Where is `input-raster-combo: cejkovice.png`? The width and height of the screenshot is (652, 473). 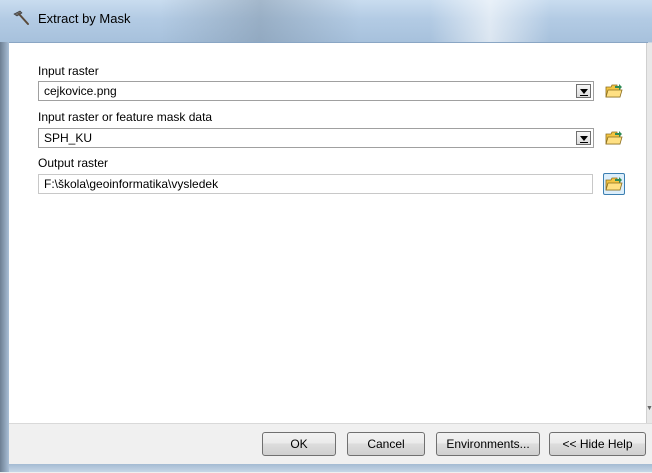 input-raster-combo: cejkovice.png is located at coordinates (316, 91).